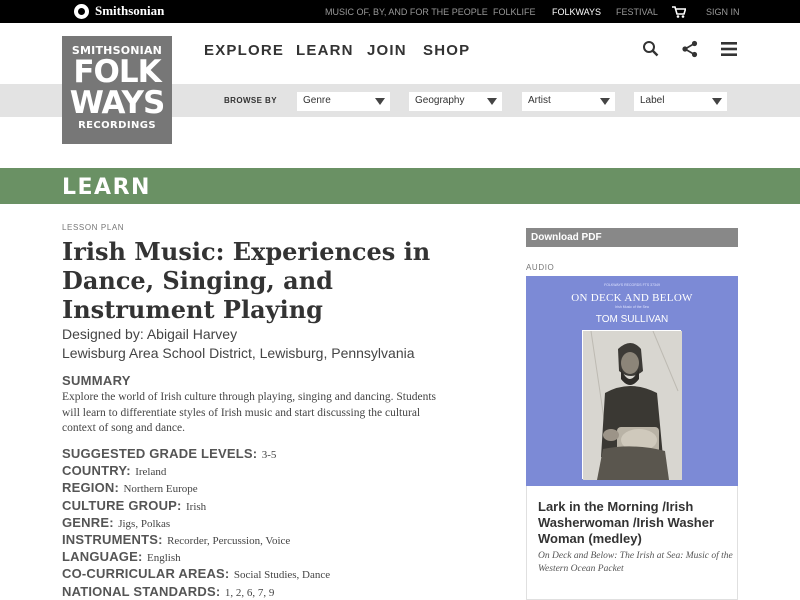 This screenshot has width=800, height=600. I want to click on fact-instruments: INSTRUMENTS: Recorder, Percussion, Voice, so click(196, 539).